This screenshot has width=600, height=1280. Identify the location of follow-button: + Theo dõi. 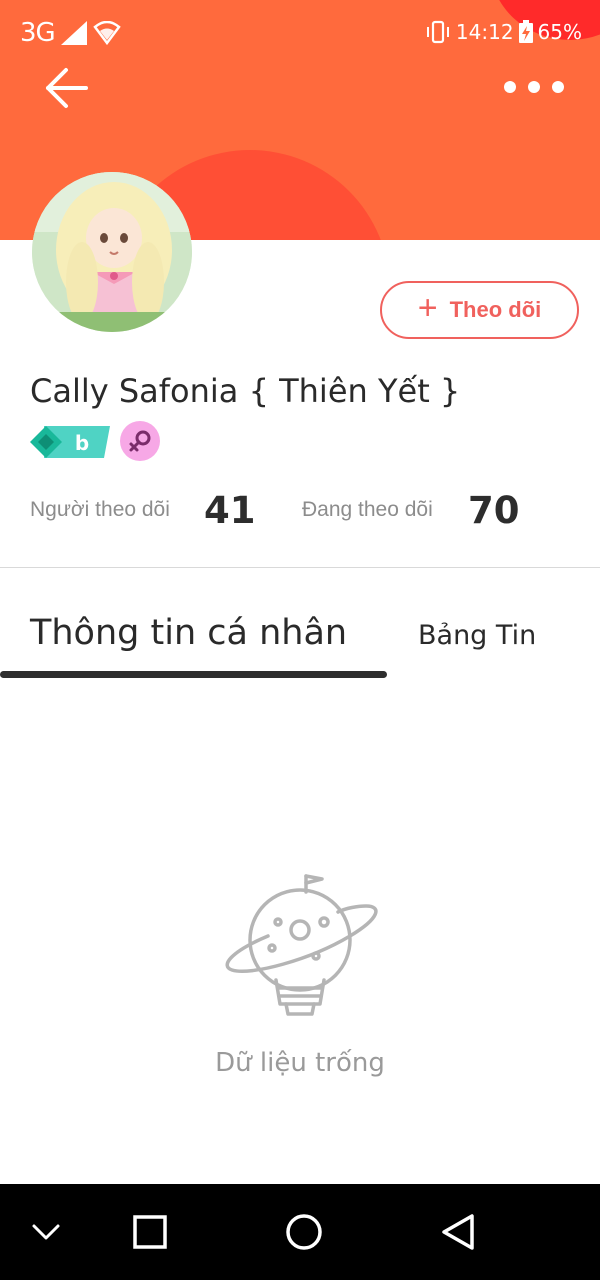
(479, 310).